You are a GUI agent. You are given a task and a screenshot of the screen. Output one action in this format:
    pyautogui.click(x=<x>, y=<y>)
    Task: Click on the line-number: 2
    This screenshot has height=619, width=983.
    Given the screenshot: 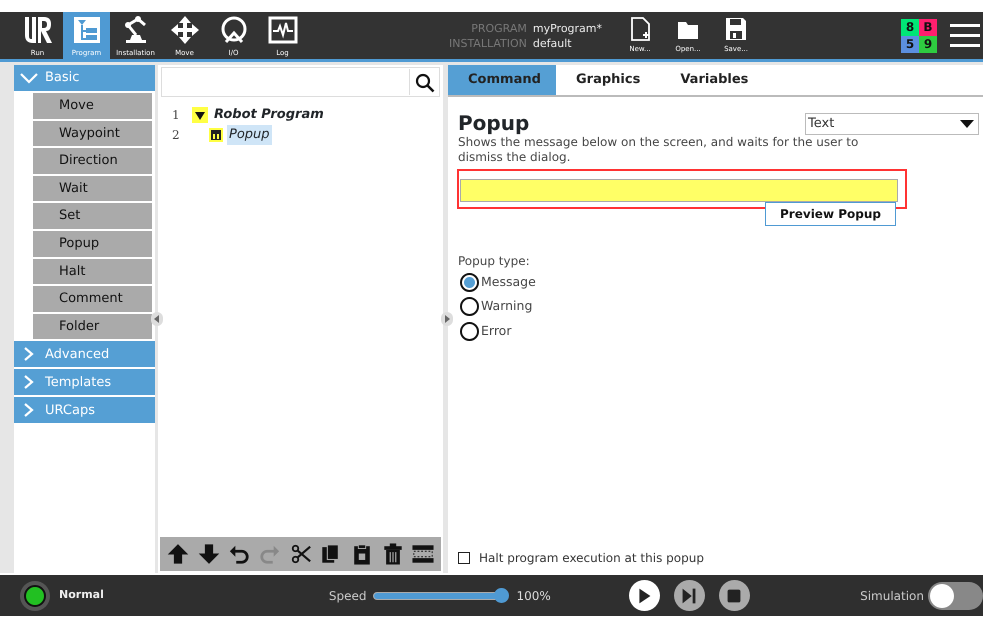 What is the action you would take?
    pyautogui.click(x=176, y=135)
    